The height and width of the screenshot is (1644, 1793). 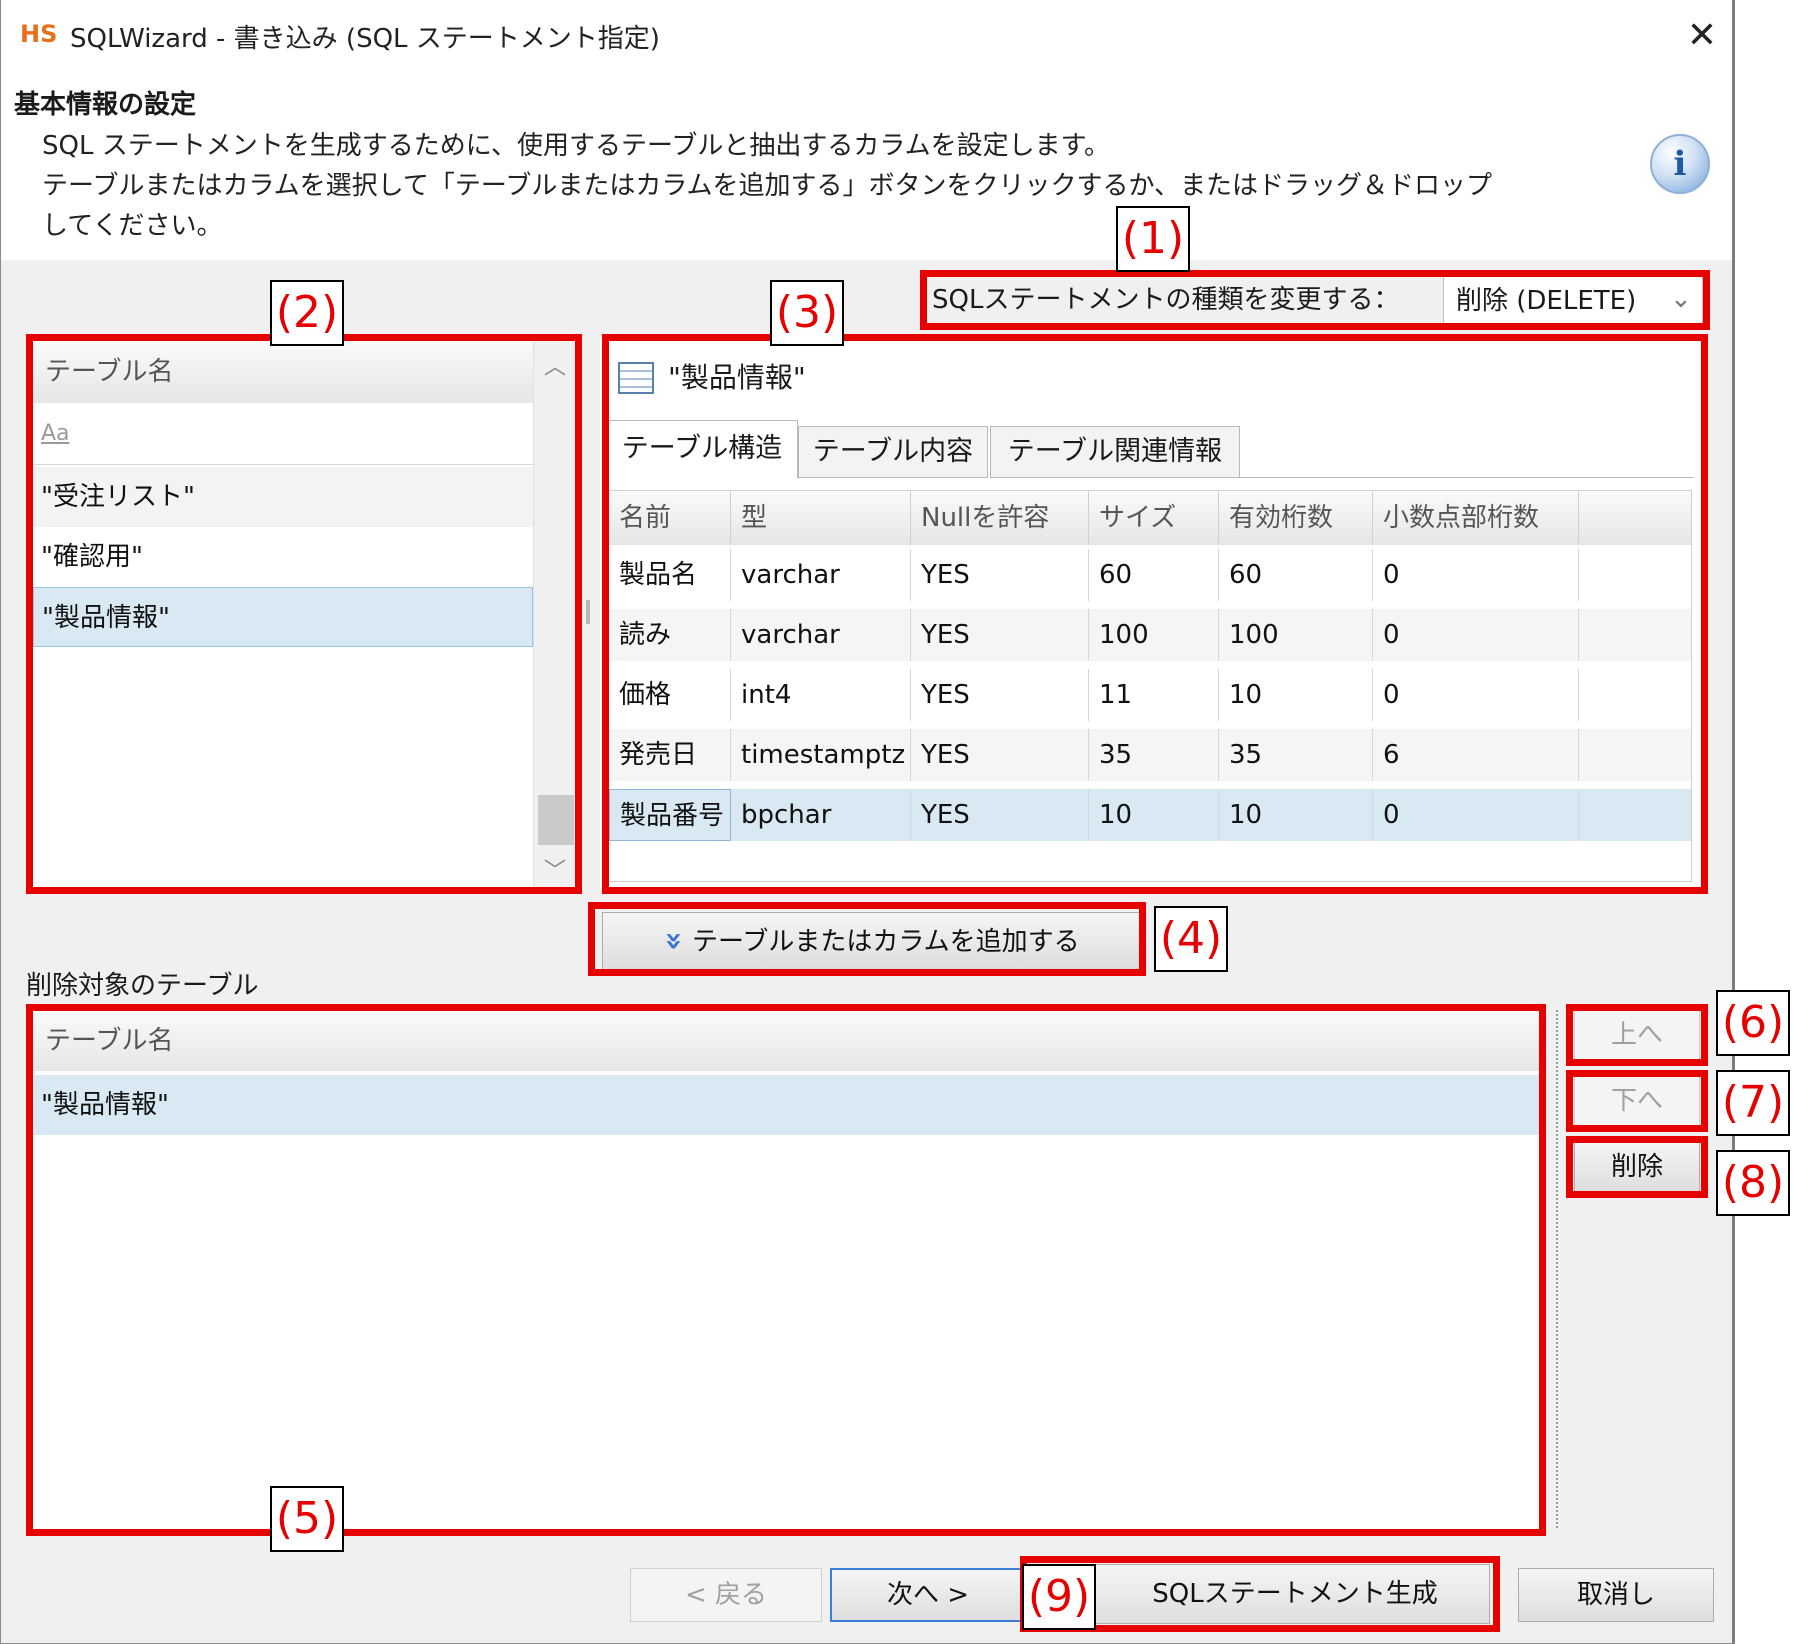 What do you see at coordinates (1753, 1103) in the screenshot?
I see `callout-label-7: (7)` at bounding box center [1753, 1103].